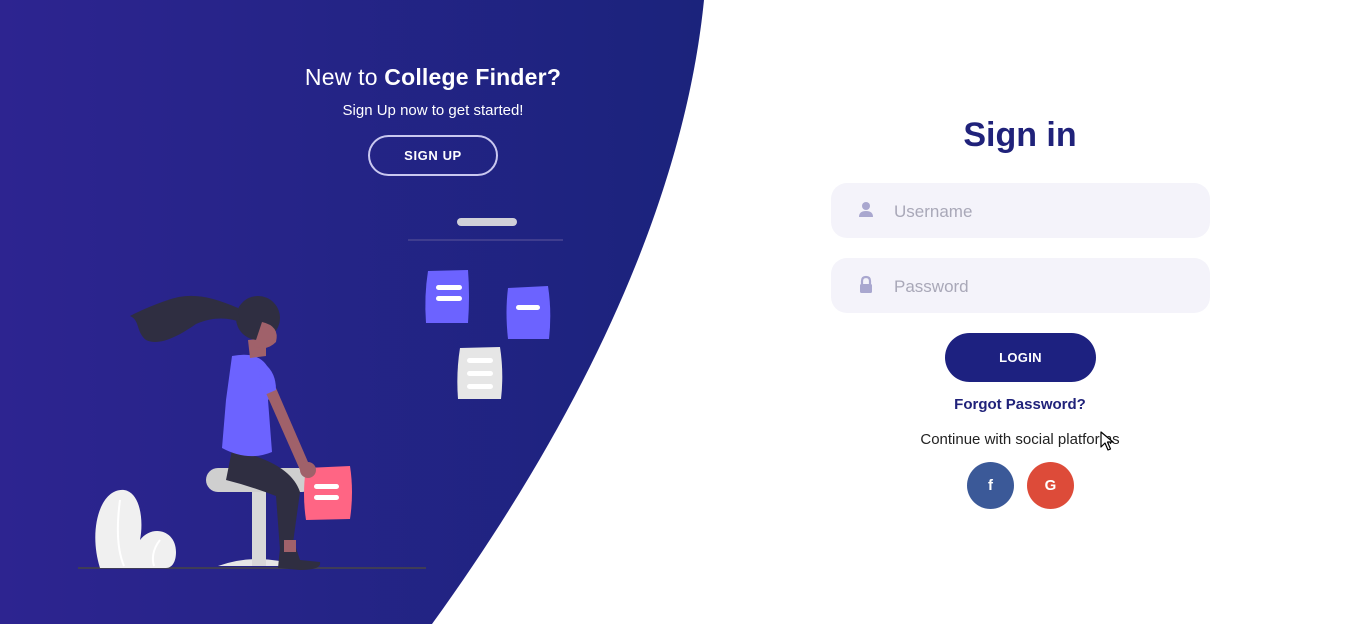 The image size is (1355, 624). What do you see at coordinates (480, 373) in the screenshot?
I see `card-white` at bounding box center [480, 373].